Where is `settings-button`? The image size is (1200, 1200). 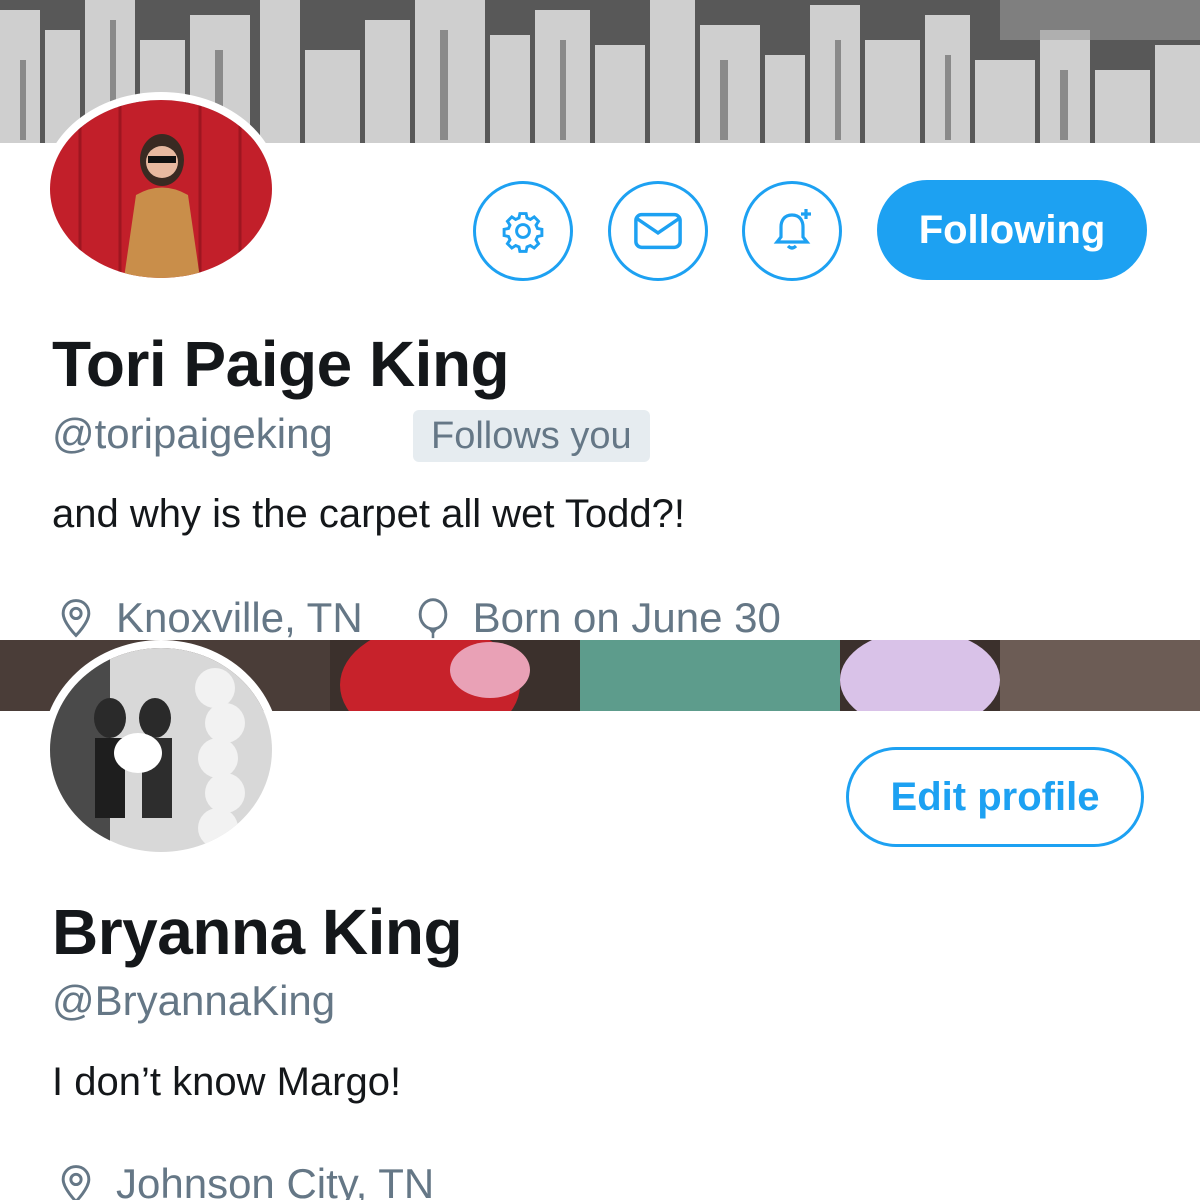
settings-button is located at coordinates (523, 231).